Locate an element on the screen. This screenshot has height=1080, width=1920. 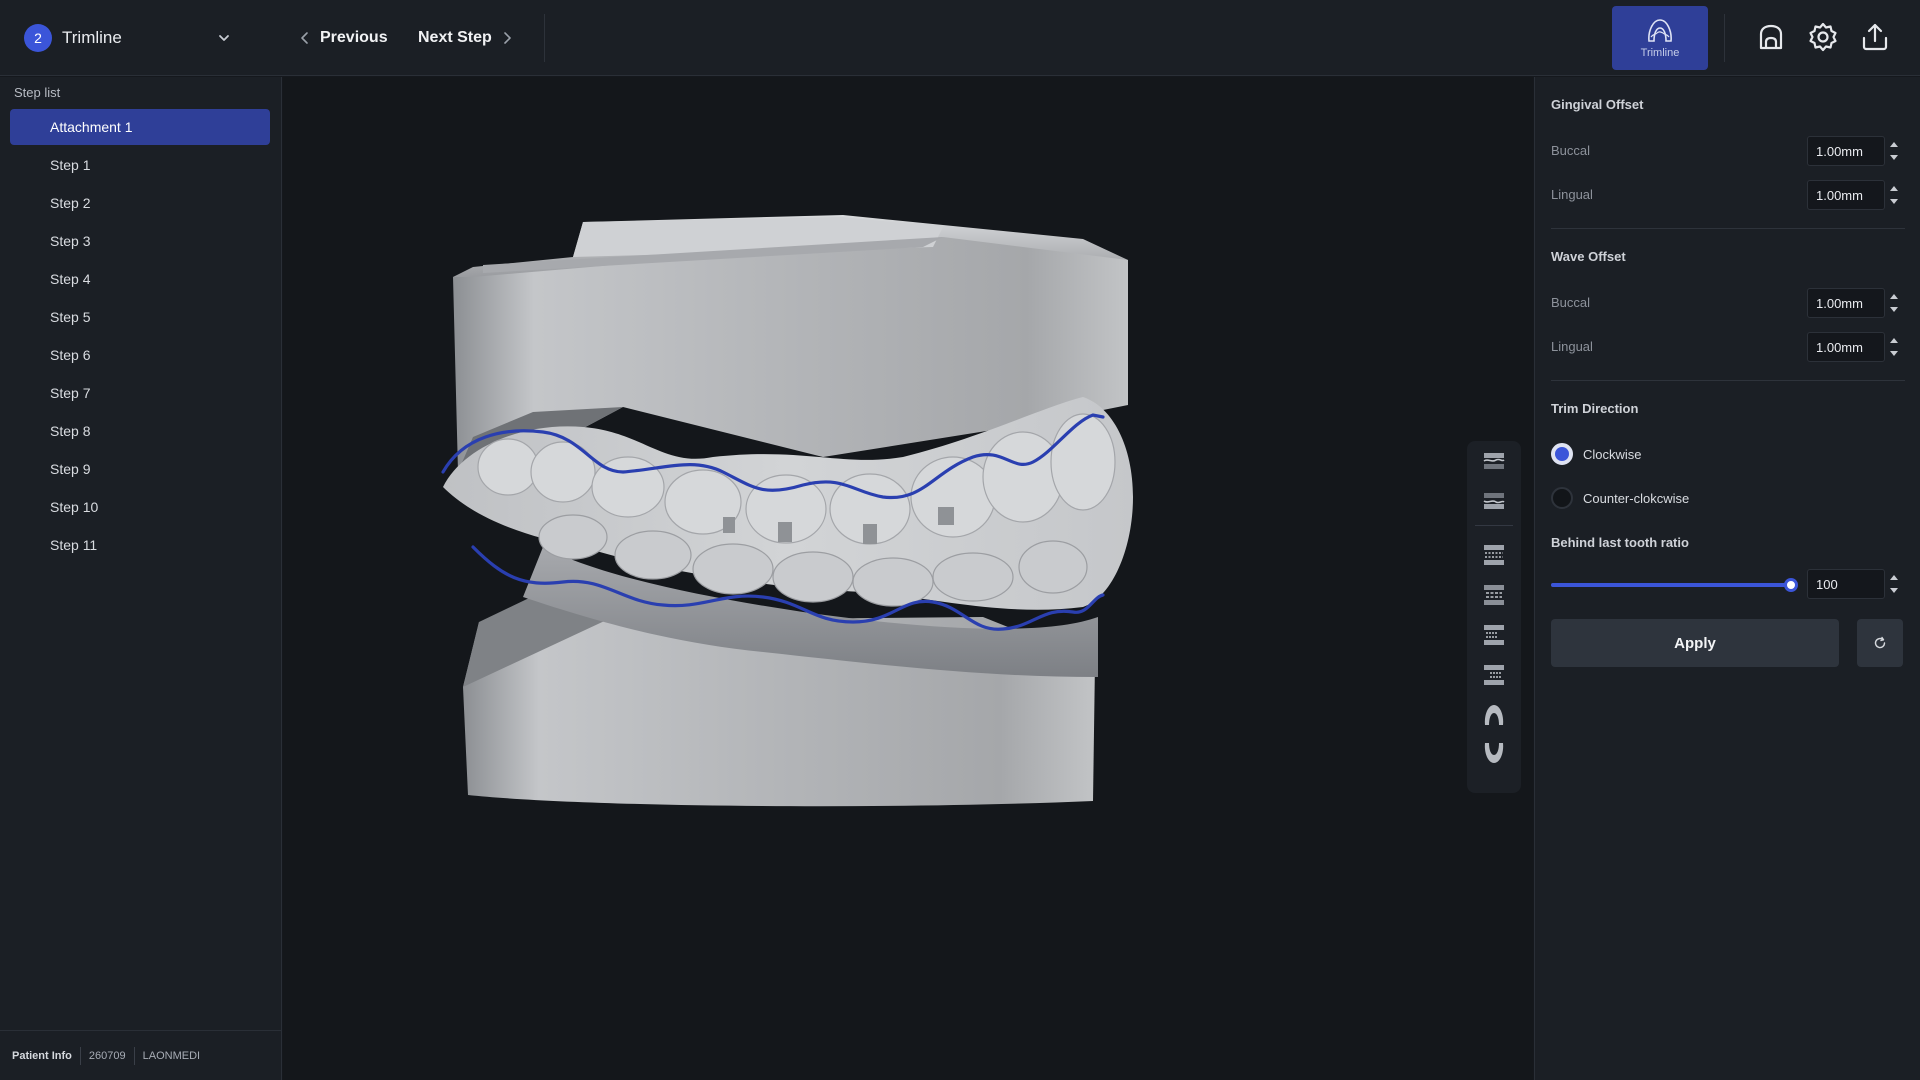
trimline-icon is located at coordinates (1660, 30).